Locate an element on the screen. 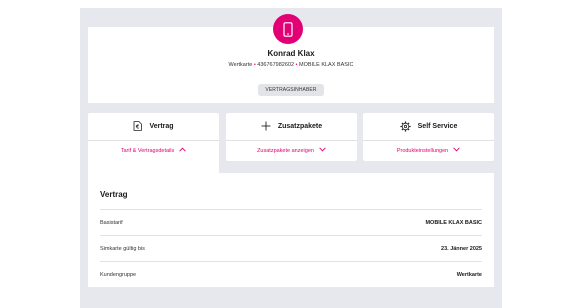 The height and width of the screenshot is (308, 570). detail-row: Simkarte gültig bis 23. Jänner 2025 is located at coordinates (291, 248).